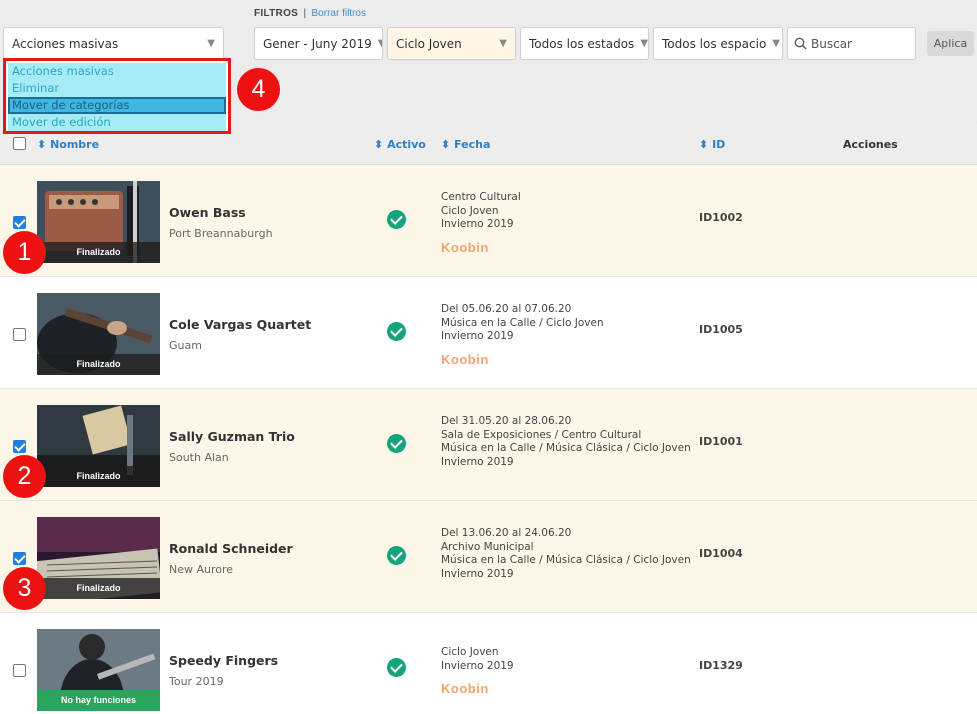 The height and width of the screenshot is (714, 977). I want to click on event-id: ID1004, so click(721, 553).